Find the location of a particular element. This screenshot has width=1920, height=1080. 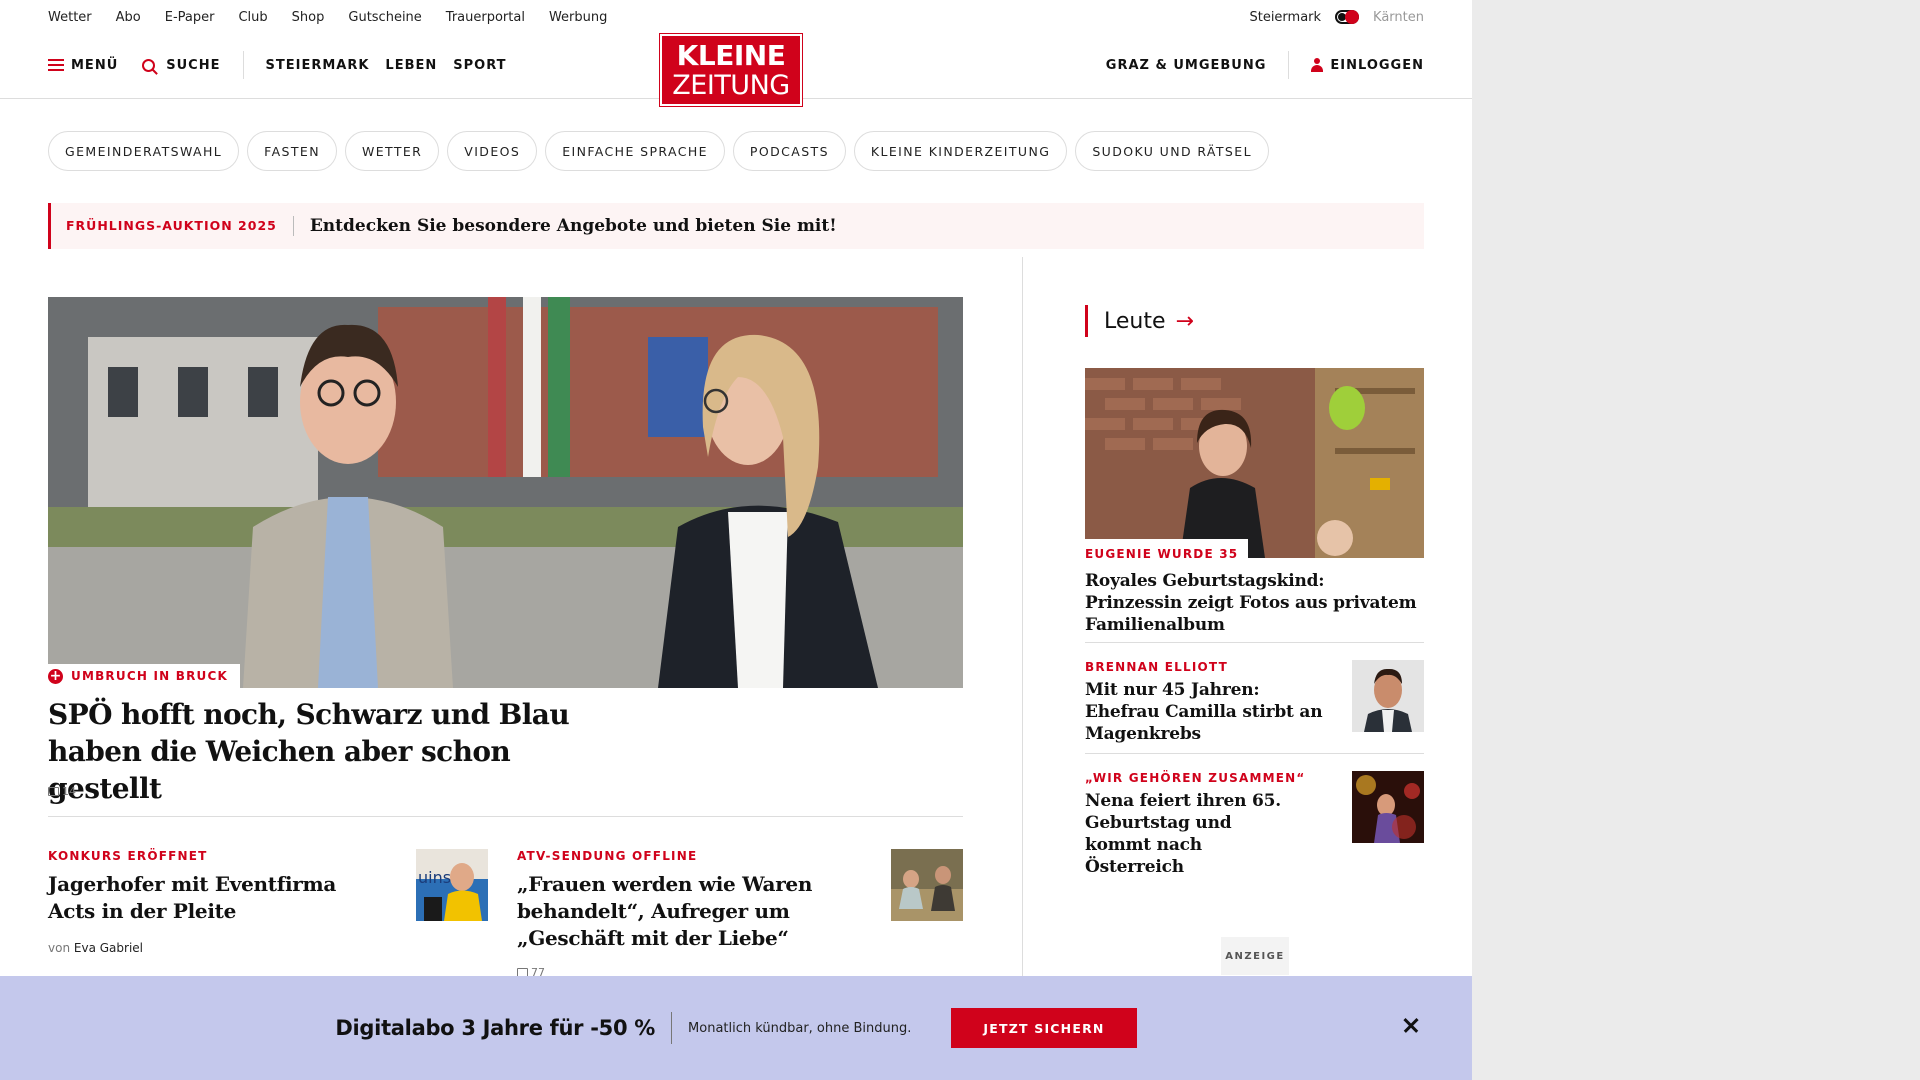

header-left: MENÜ SUCHE STEIERMARK LEBEN SPORT is located at coordinates (277, 65).